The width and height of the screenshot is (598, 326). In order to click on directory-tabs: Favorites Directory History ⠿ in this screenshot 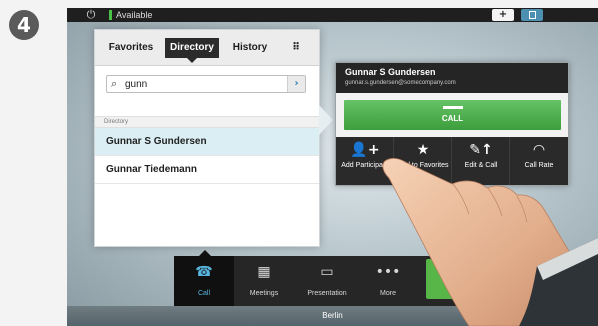, I will do `click(207, 48)`.